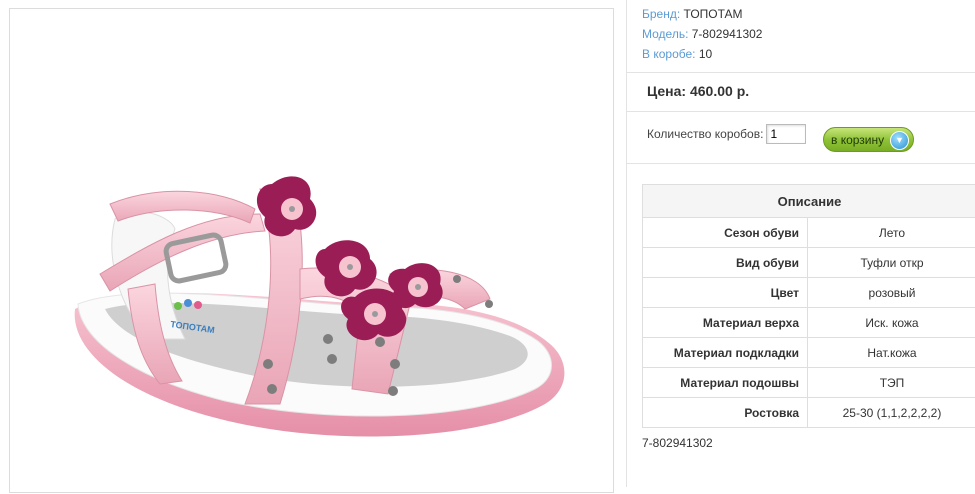 This screenshot has height=494, width=975. I want to click on table-row: Материал подошвы ТЭП, so click(809, 383).